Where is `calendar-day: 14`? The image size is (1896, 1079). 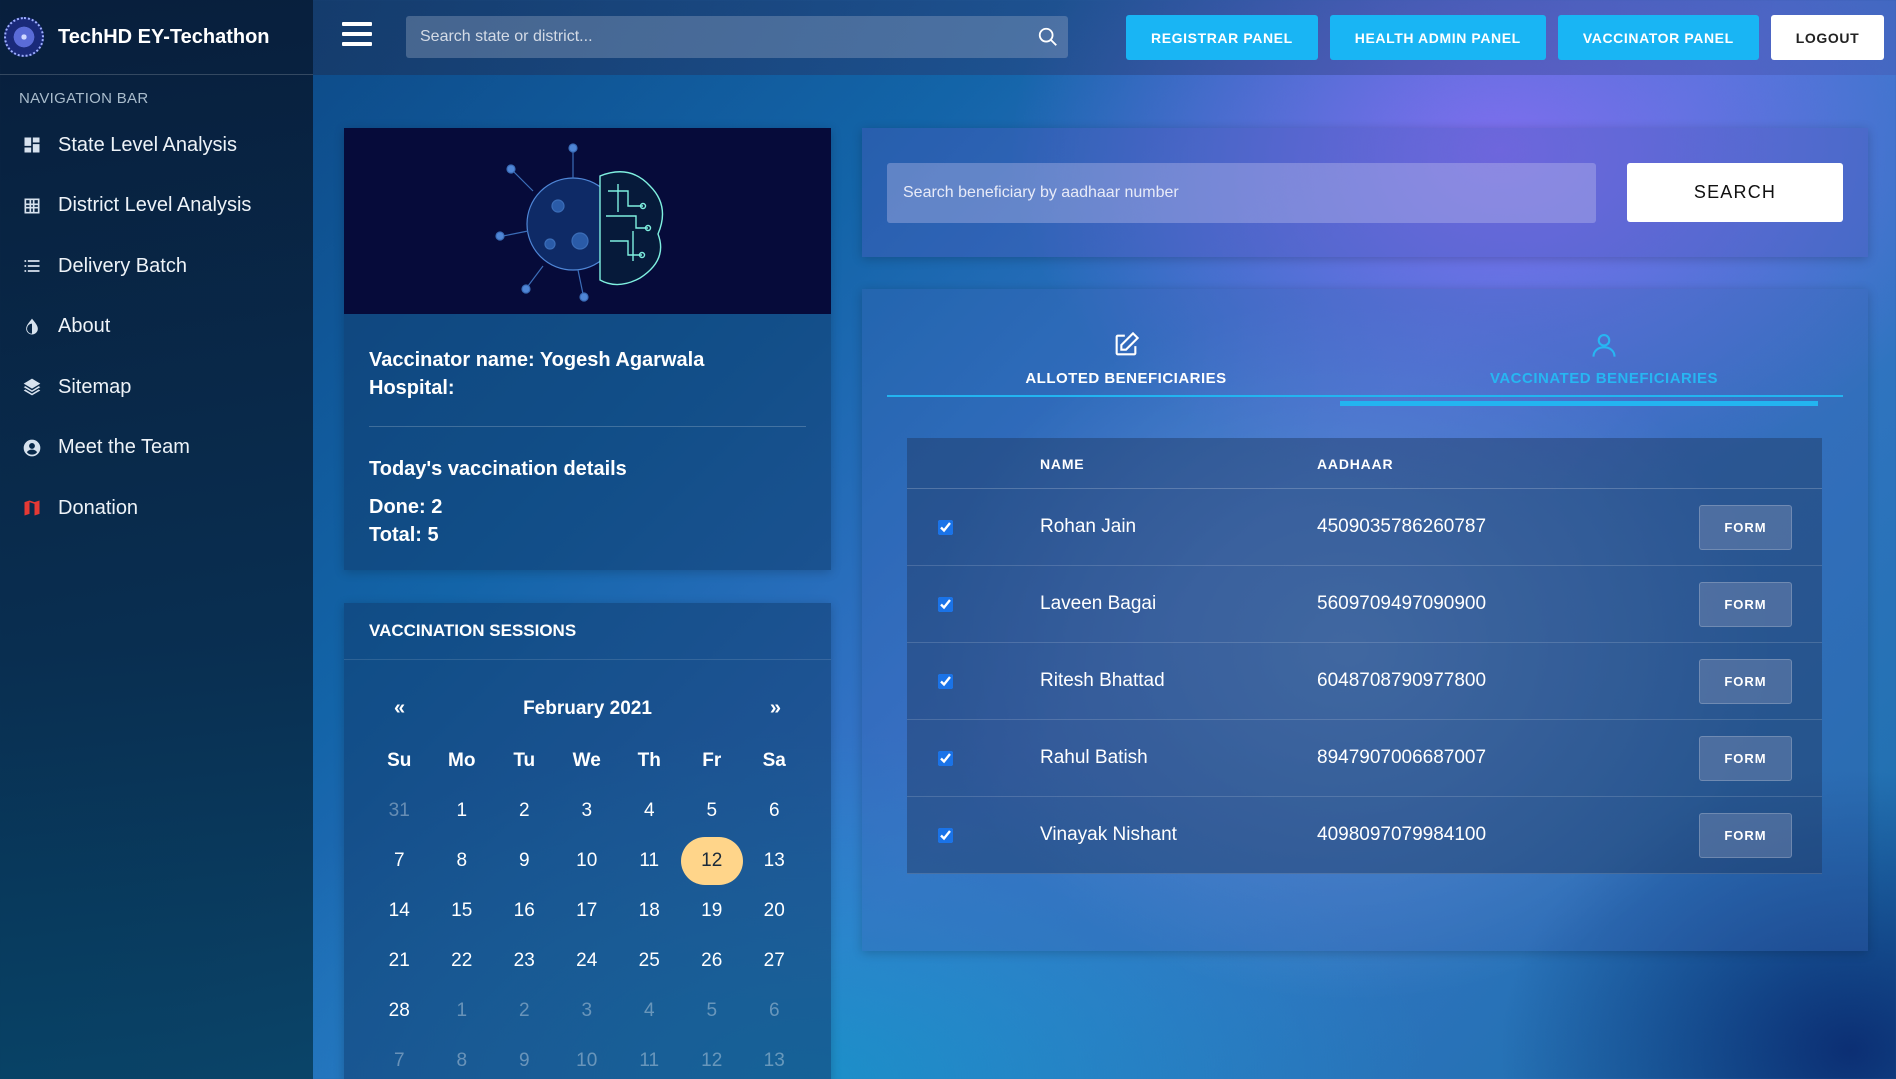 calendar-day: 14 is located at coordinates (399, 911).